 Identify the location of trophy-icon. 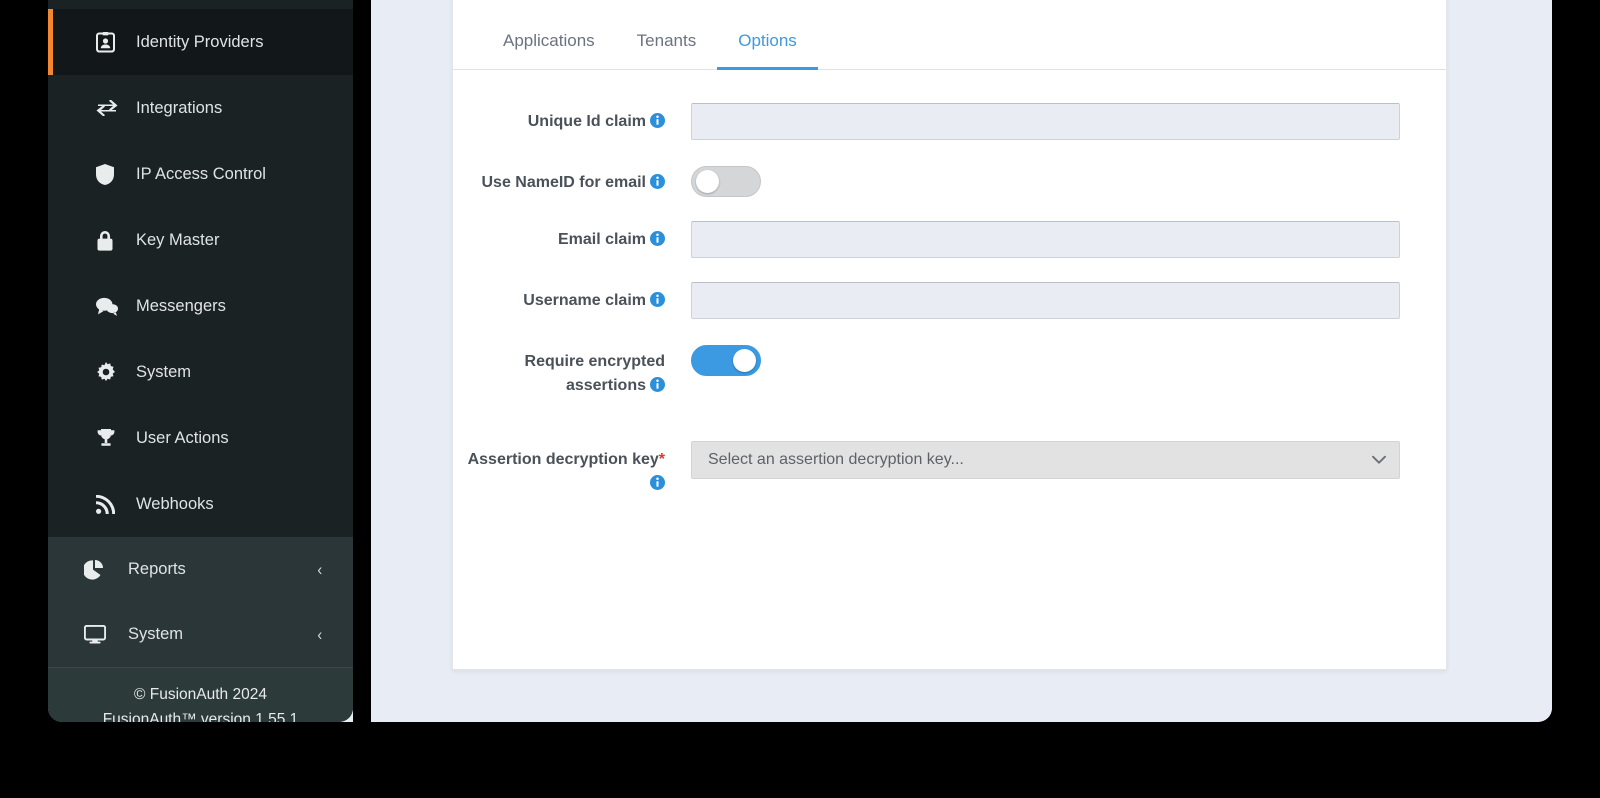
(111, 438).